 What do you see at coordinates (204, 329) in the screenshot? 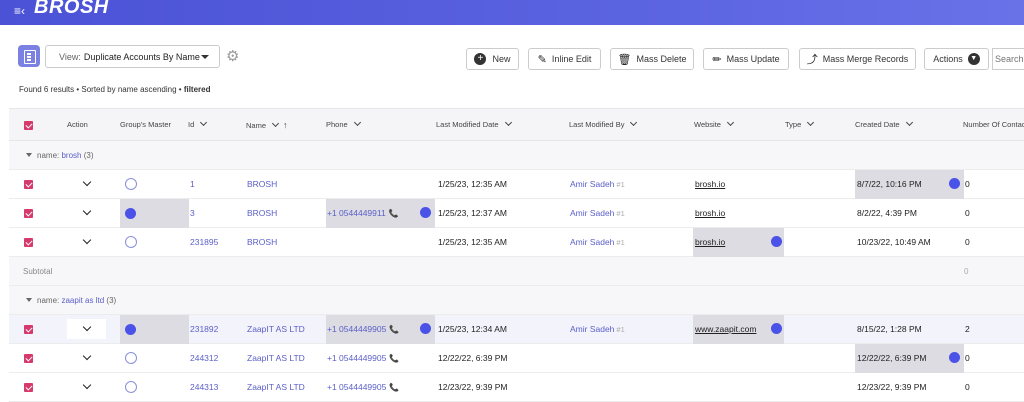
I see `id-cell: 231892` at bounding box center [204, 329].